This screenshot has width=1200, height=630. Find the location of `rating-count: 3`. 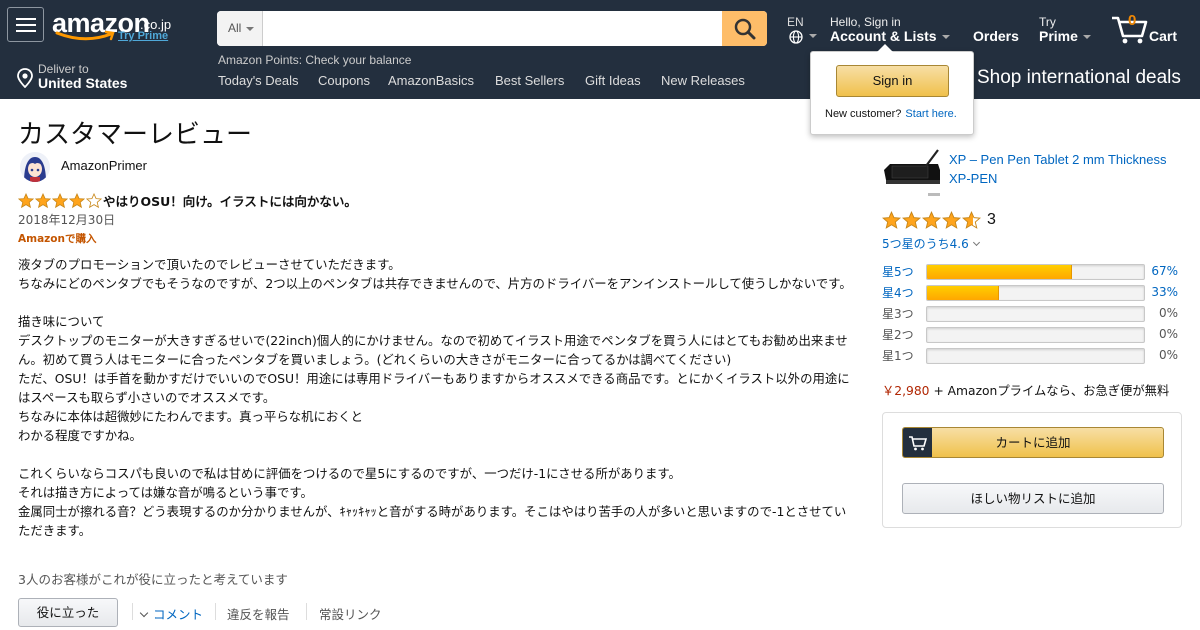

rating-count: 3 is located at coordinates (991, 219).